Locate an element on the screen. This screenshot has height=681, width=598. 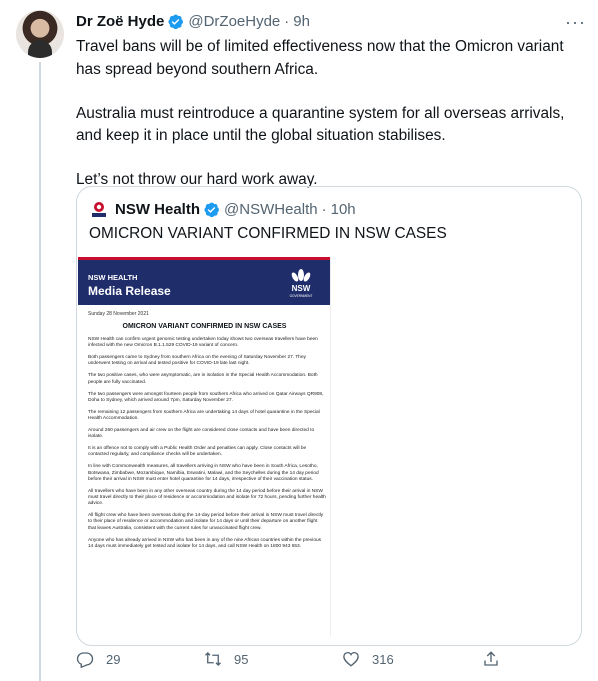
share-button is located at coordinates (497, 659).